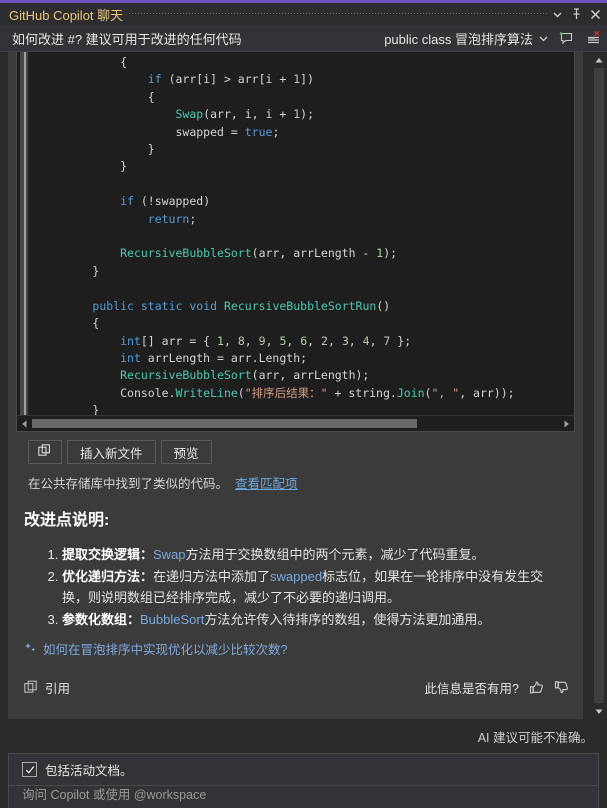  What do you see at coordinates (241, 340) in the screenshot?
I see `code-token: 8` at bounding box center [241, 340].